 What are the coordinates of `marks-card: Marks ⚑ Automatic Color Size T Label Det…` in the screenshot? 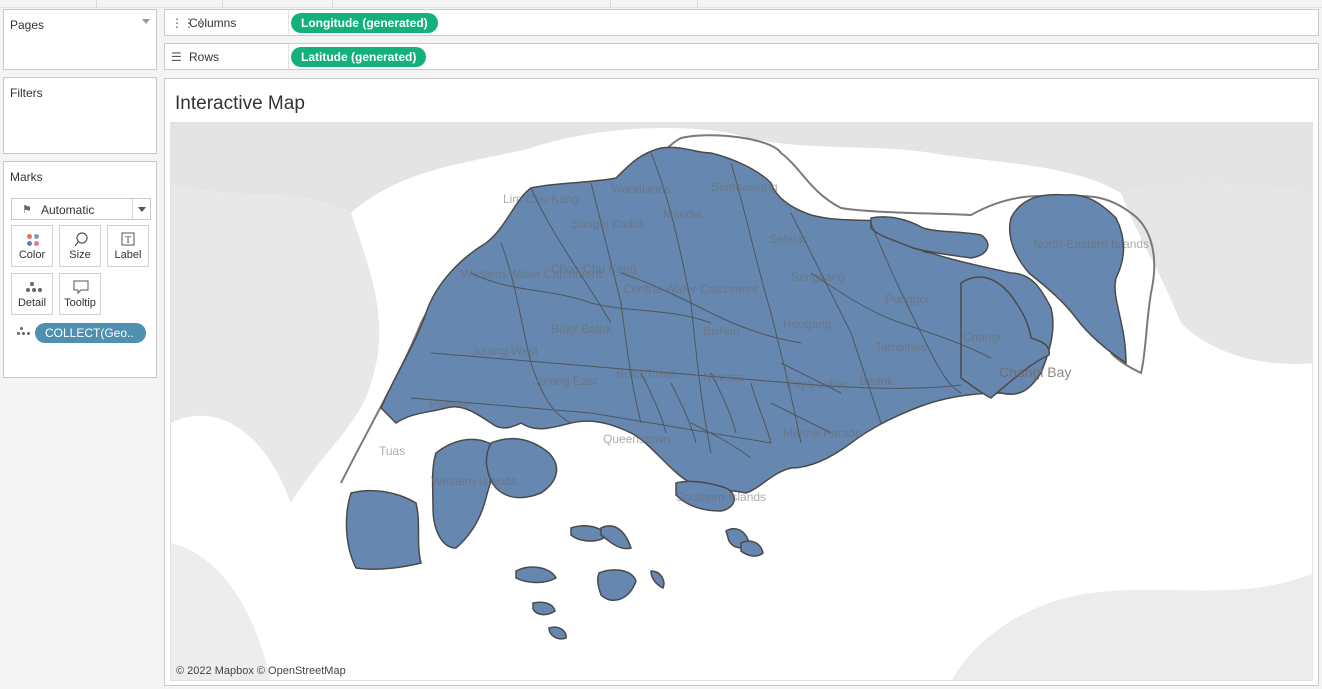 It's located at (80, 269).